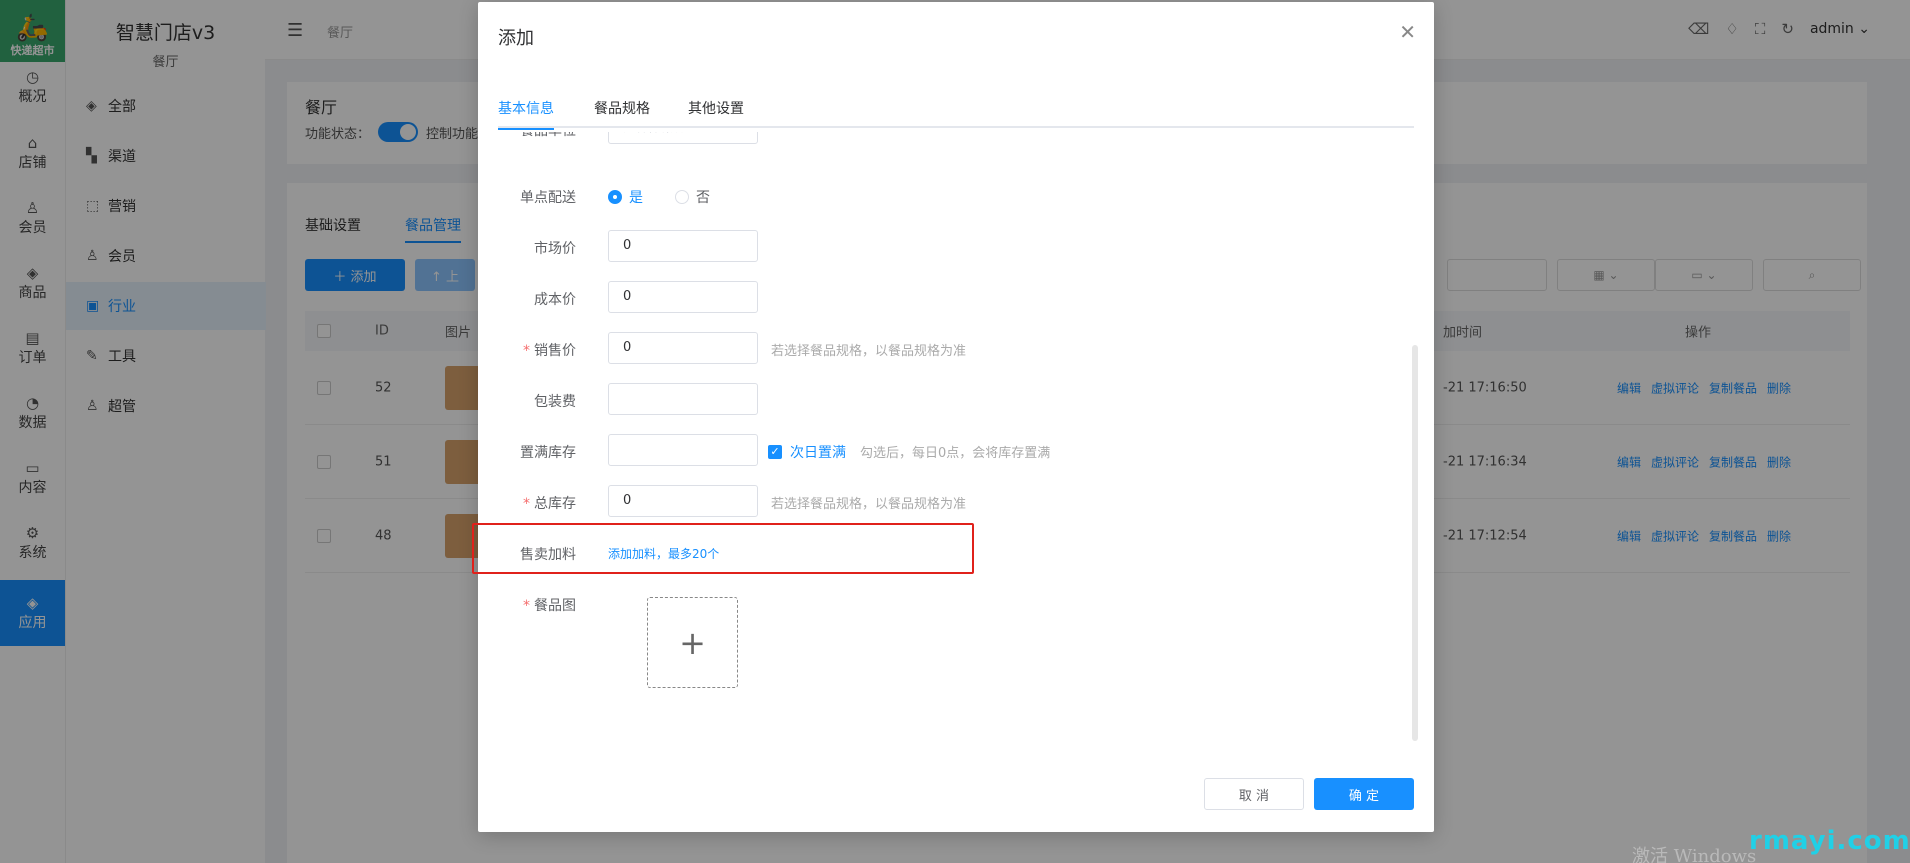  I want to click on tab-basic-info: 基本信息, so click(526, 114).